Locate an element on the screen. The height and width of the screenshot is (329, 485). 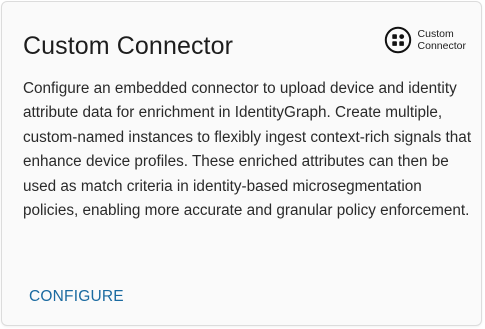
card-title: Custom Connector is located at coordinates (128, 46).